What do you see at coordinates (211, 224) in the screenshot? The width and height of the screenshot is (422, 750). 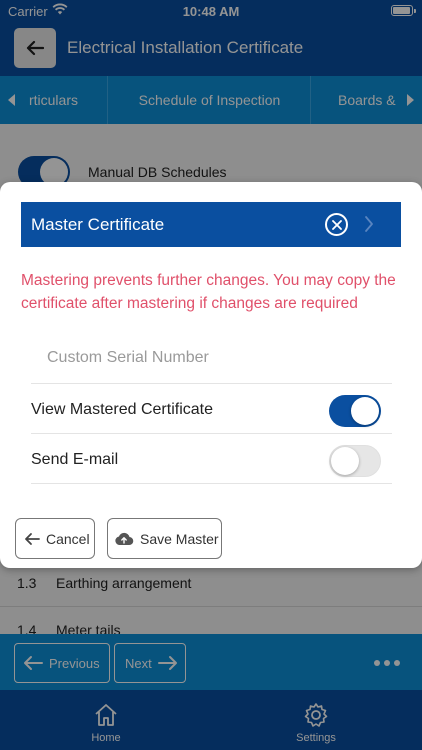 I see `dialog-header: Master Certificate` at bounding box center [211, 224].